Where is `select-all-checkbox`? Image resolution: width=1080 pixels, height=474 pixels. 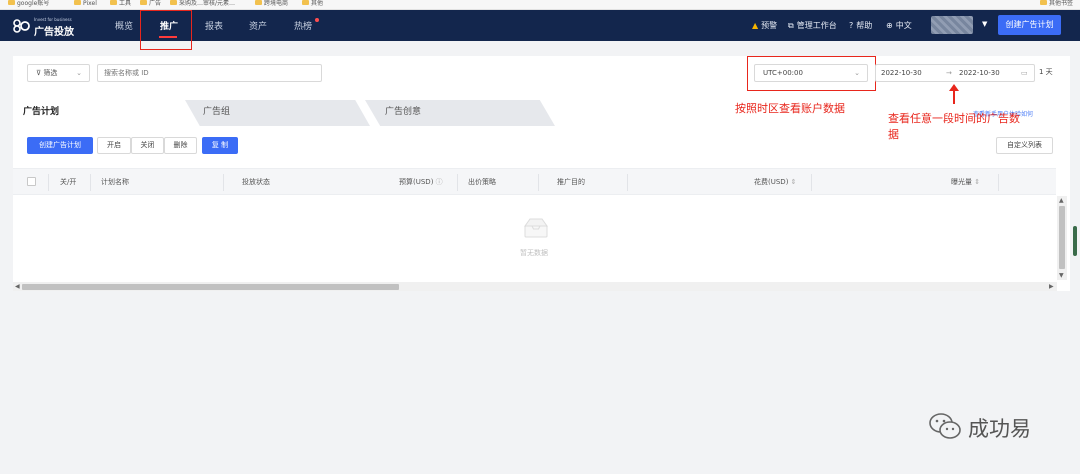
select-all-checkbox is located at coordinates (31, 181).